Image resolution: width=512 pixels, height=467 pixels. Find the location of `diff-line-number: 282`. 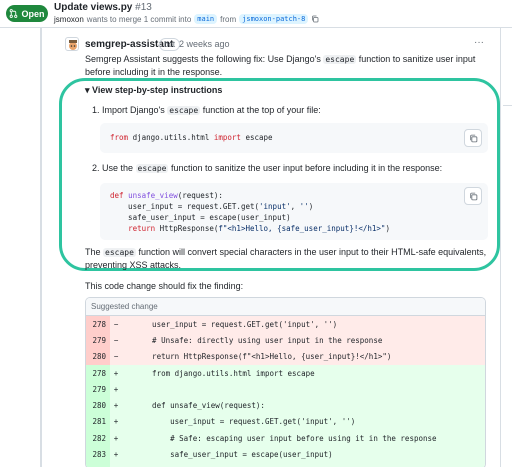

diff-line-number: 282 is located at coordinates (98, 438).